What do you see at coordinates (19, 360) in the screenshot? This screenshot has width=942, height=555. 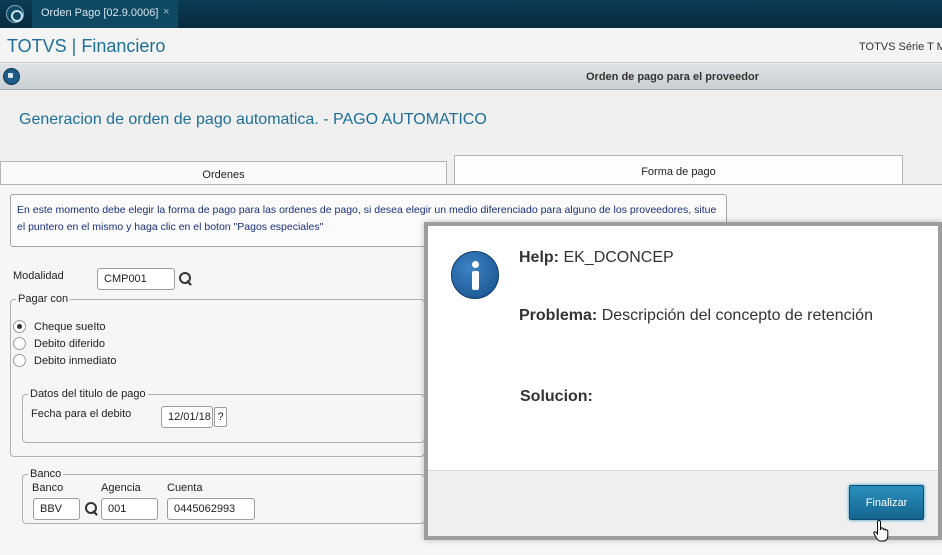 I see `radio-debito-inmediato` at bounding box center [19, 360].